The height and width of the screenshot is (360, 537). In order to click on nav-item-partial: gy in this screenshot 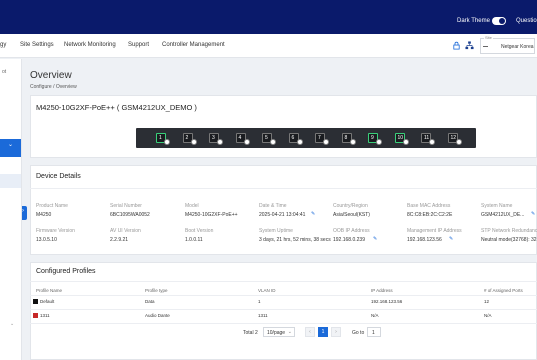, I will do `click(3, 45)`.